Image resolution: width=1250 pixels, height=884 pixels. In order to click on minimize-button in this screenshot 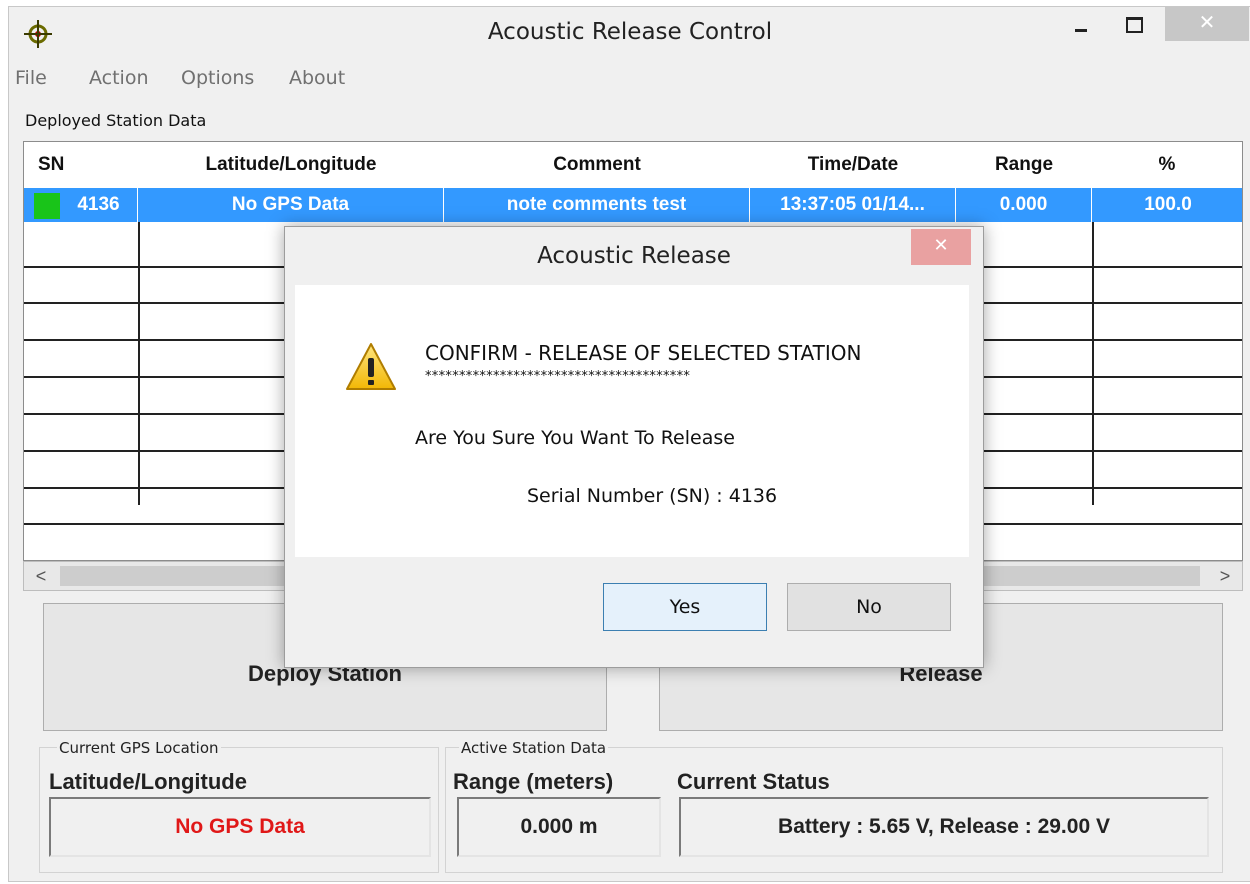, I will do `click(1081, 24)`.